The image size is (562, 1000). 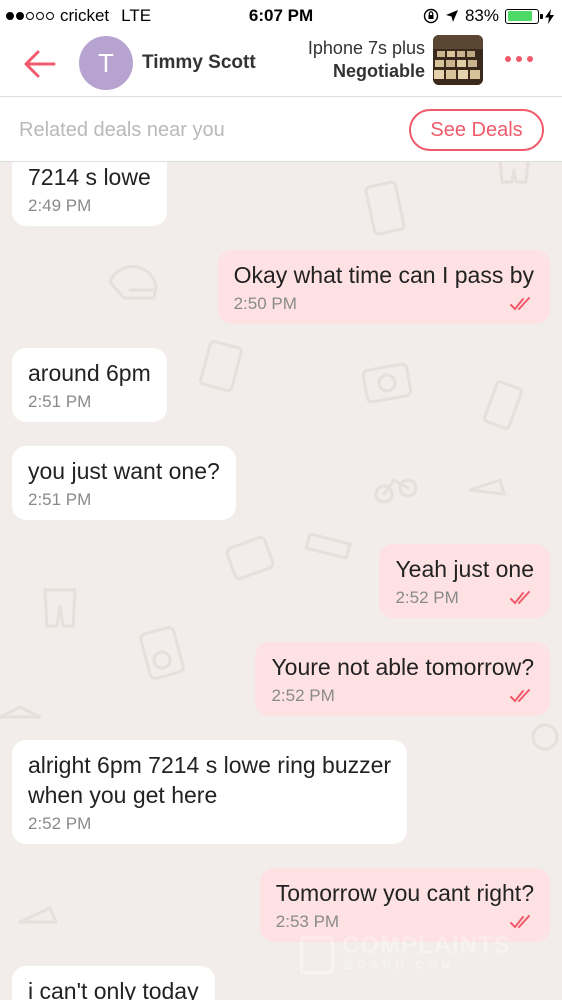 I want to click on contact-name: Timmy Scott, so click(x=199, y=63).